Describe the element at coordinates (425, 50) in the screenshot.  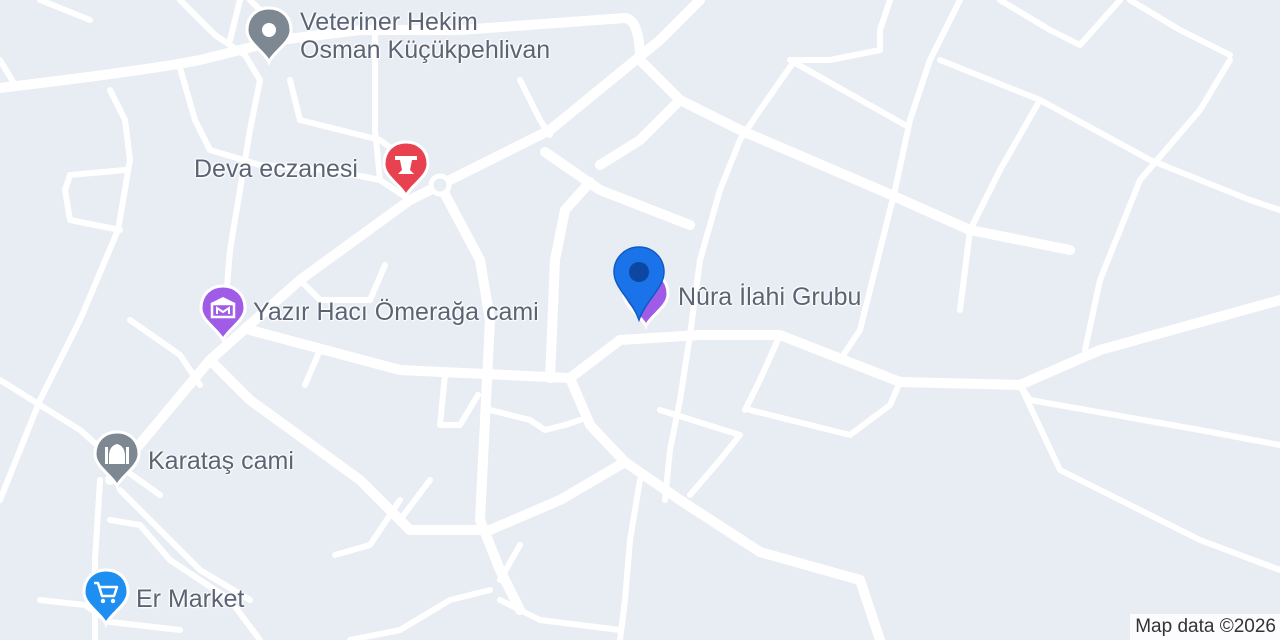
I see `poi-veteriner-label-line2: Osman Küçükpehlivan` at that location.